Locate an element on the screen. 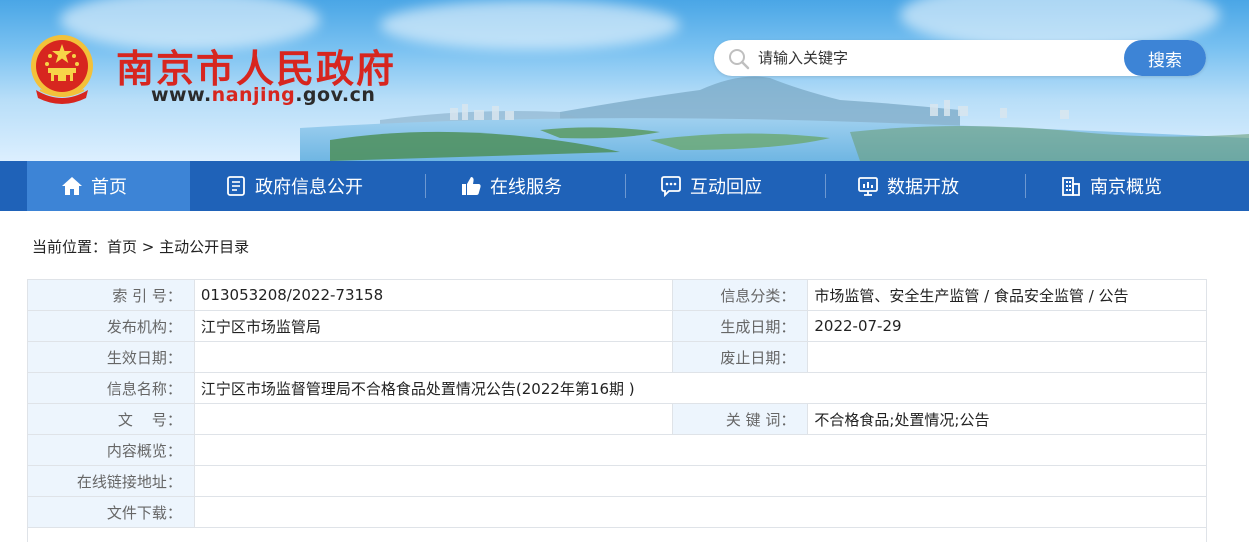 The image size is (1249, 542). nav-item-interaction: 互动回应 is located at coordinates (711, 186).